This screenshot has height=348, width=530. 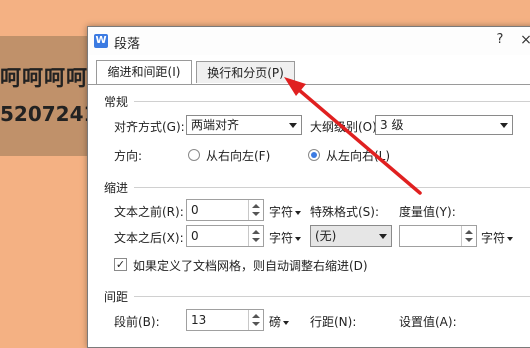 I want to click on rtl-radio-label: 从右向左(F), so click(x=238, y=155).